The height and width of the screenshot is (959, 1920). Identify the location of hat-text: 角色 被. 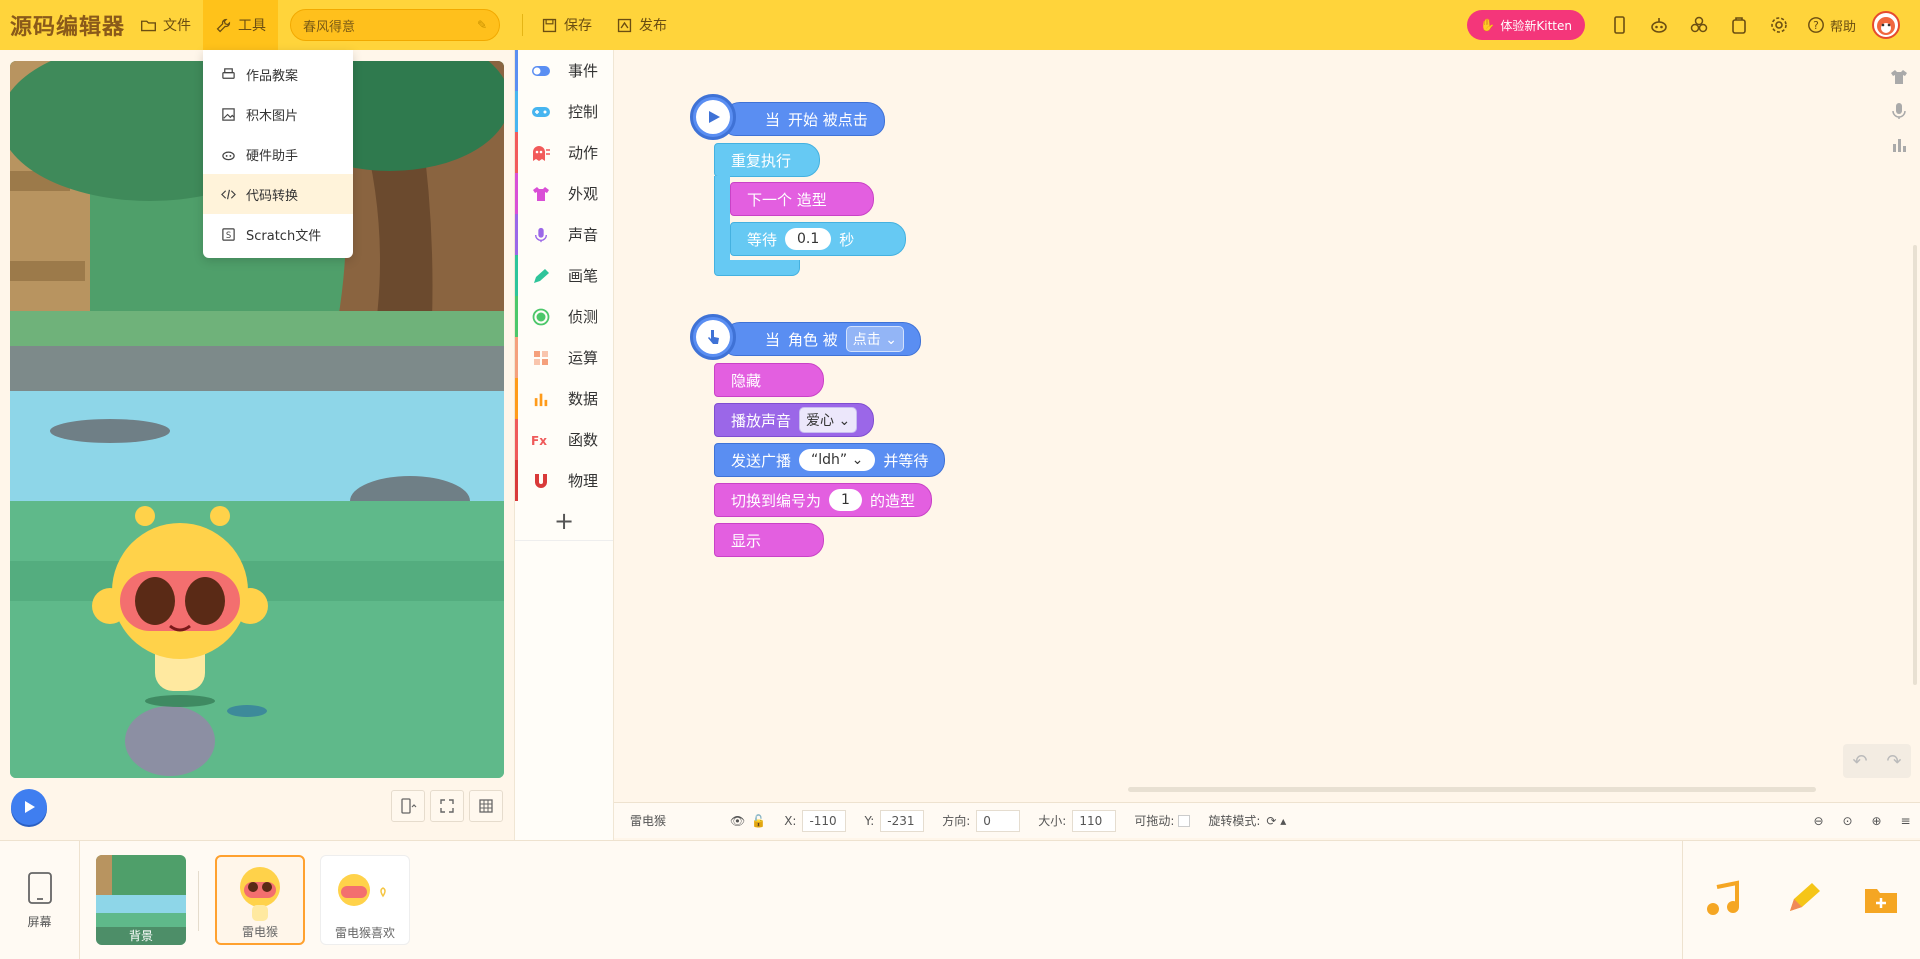
(813, 339).